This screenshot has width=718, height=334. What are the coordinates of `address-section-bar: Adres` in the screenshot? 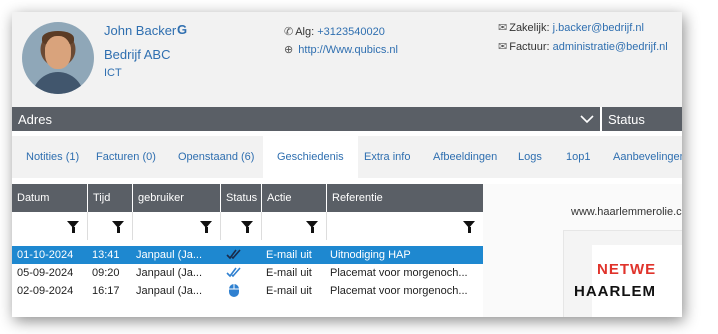 It's located at (306, 119).